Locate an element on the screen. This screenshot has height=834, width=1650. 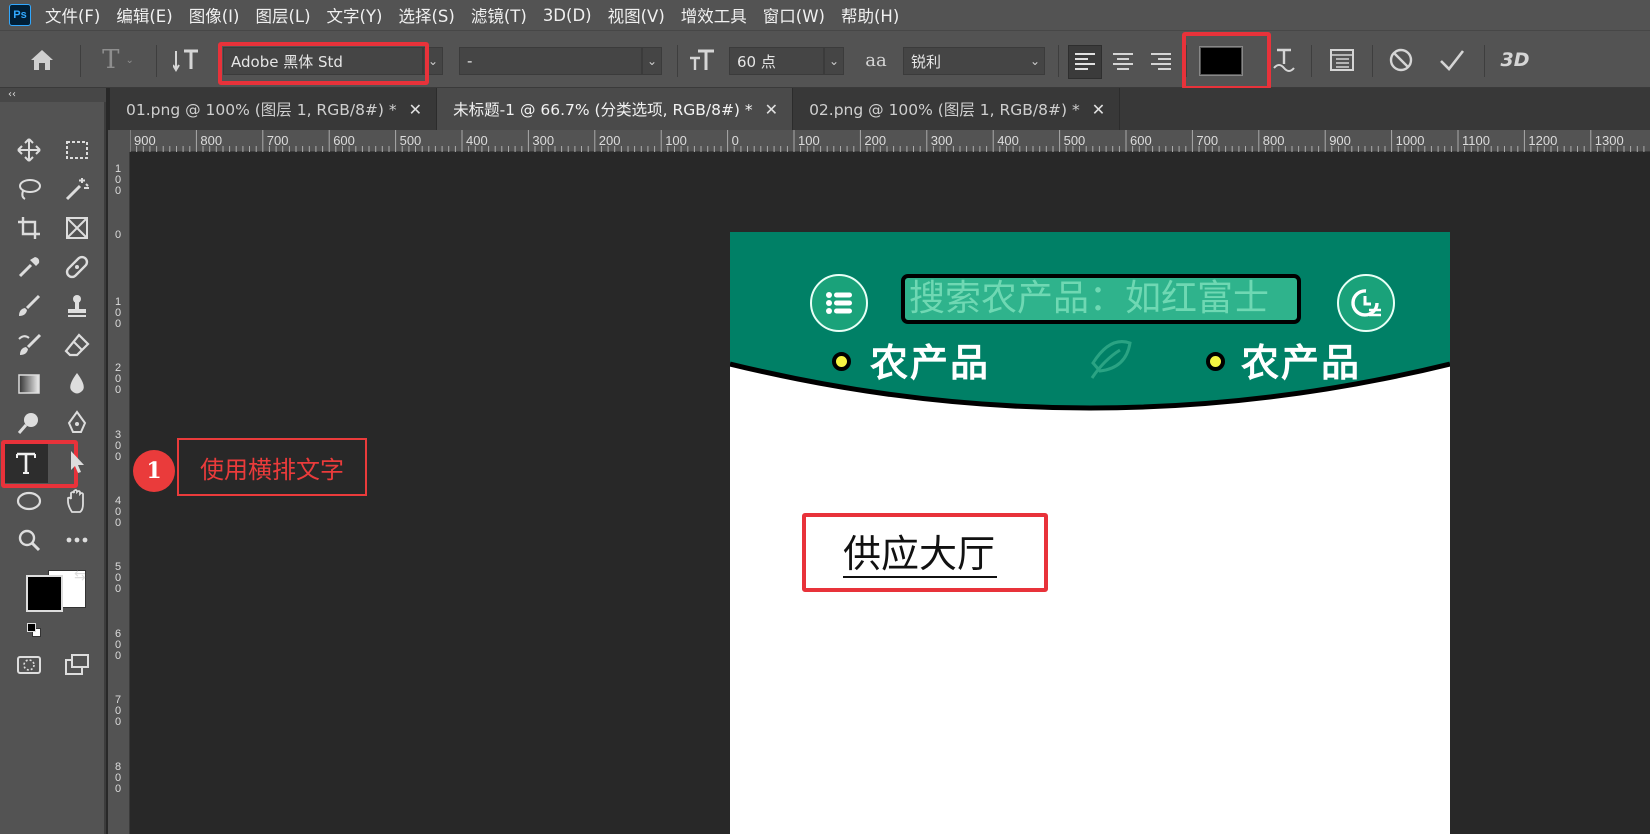
marquee-tool is located at coordinates (77, 150).